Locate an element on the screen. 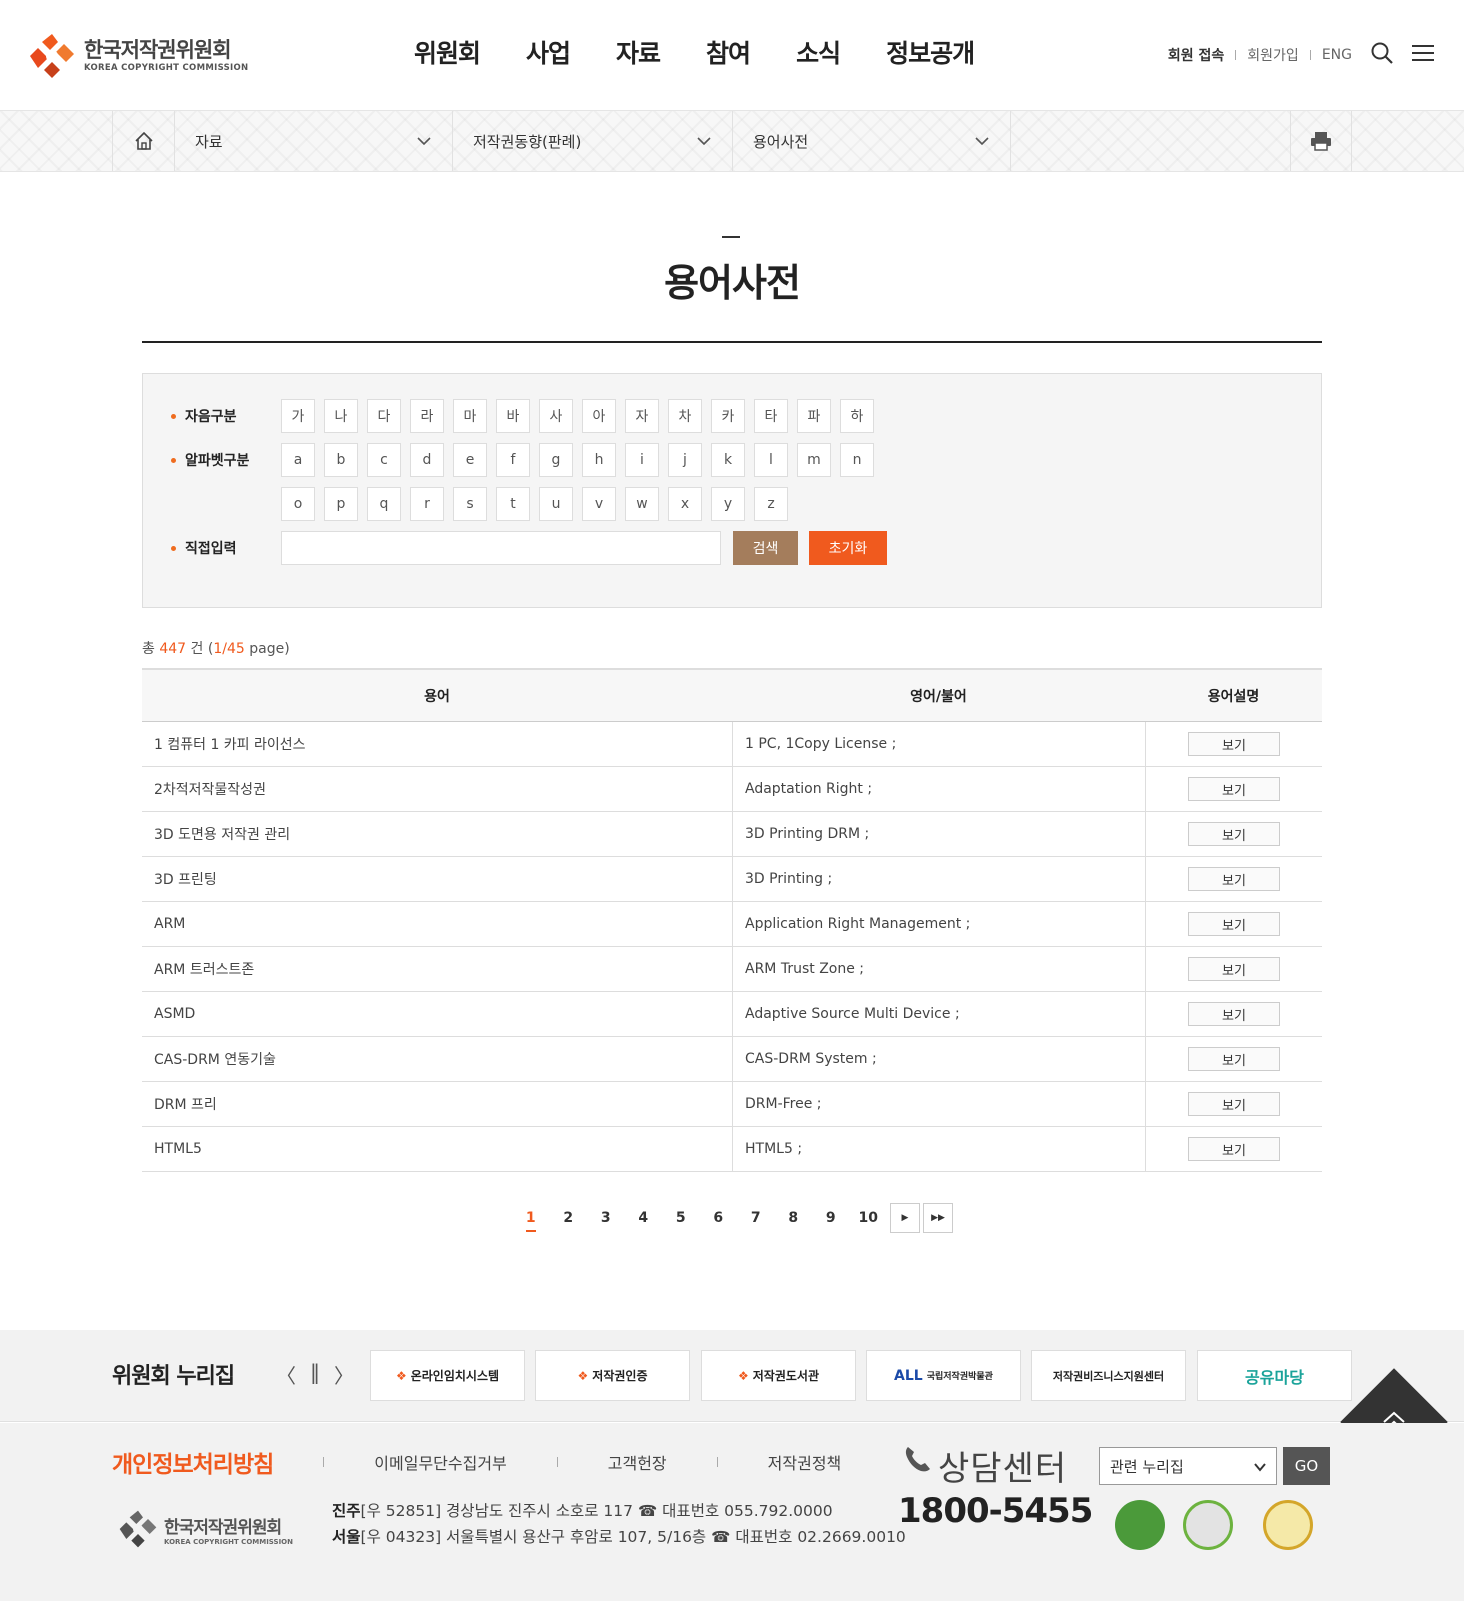  filter-button: 아 is located at coordinates (599, 416).